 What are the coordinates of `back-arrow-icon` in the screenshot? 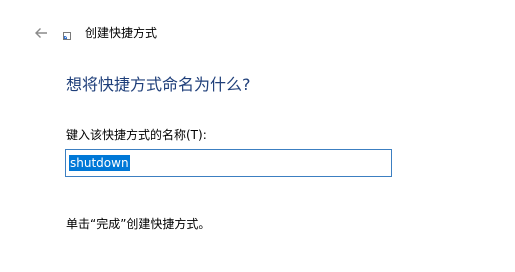 It's located at (41, 33).